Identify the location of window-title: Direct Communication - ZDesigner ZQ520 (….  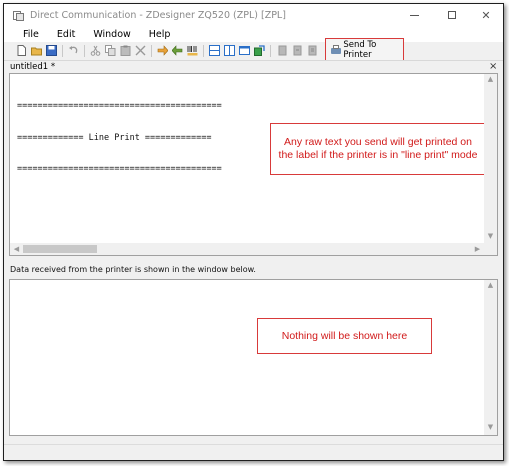
(158, 15).